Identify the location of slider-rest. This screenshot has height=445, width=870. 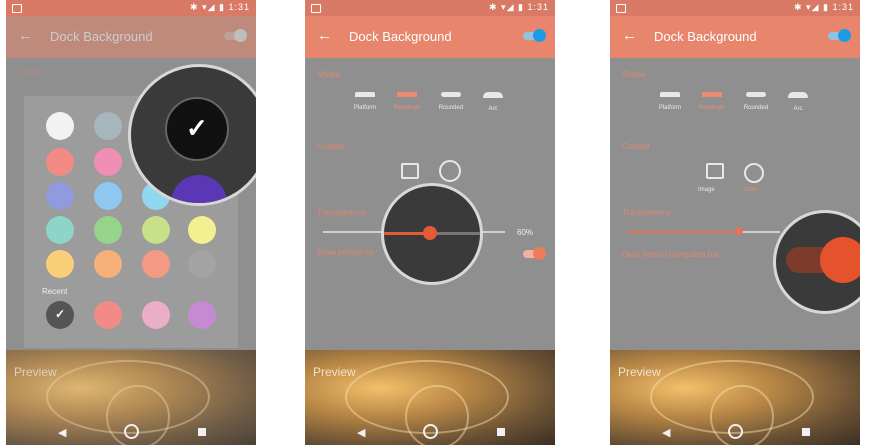
(455, 233).